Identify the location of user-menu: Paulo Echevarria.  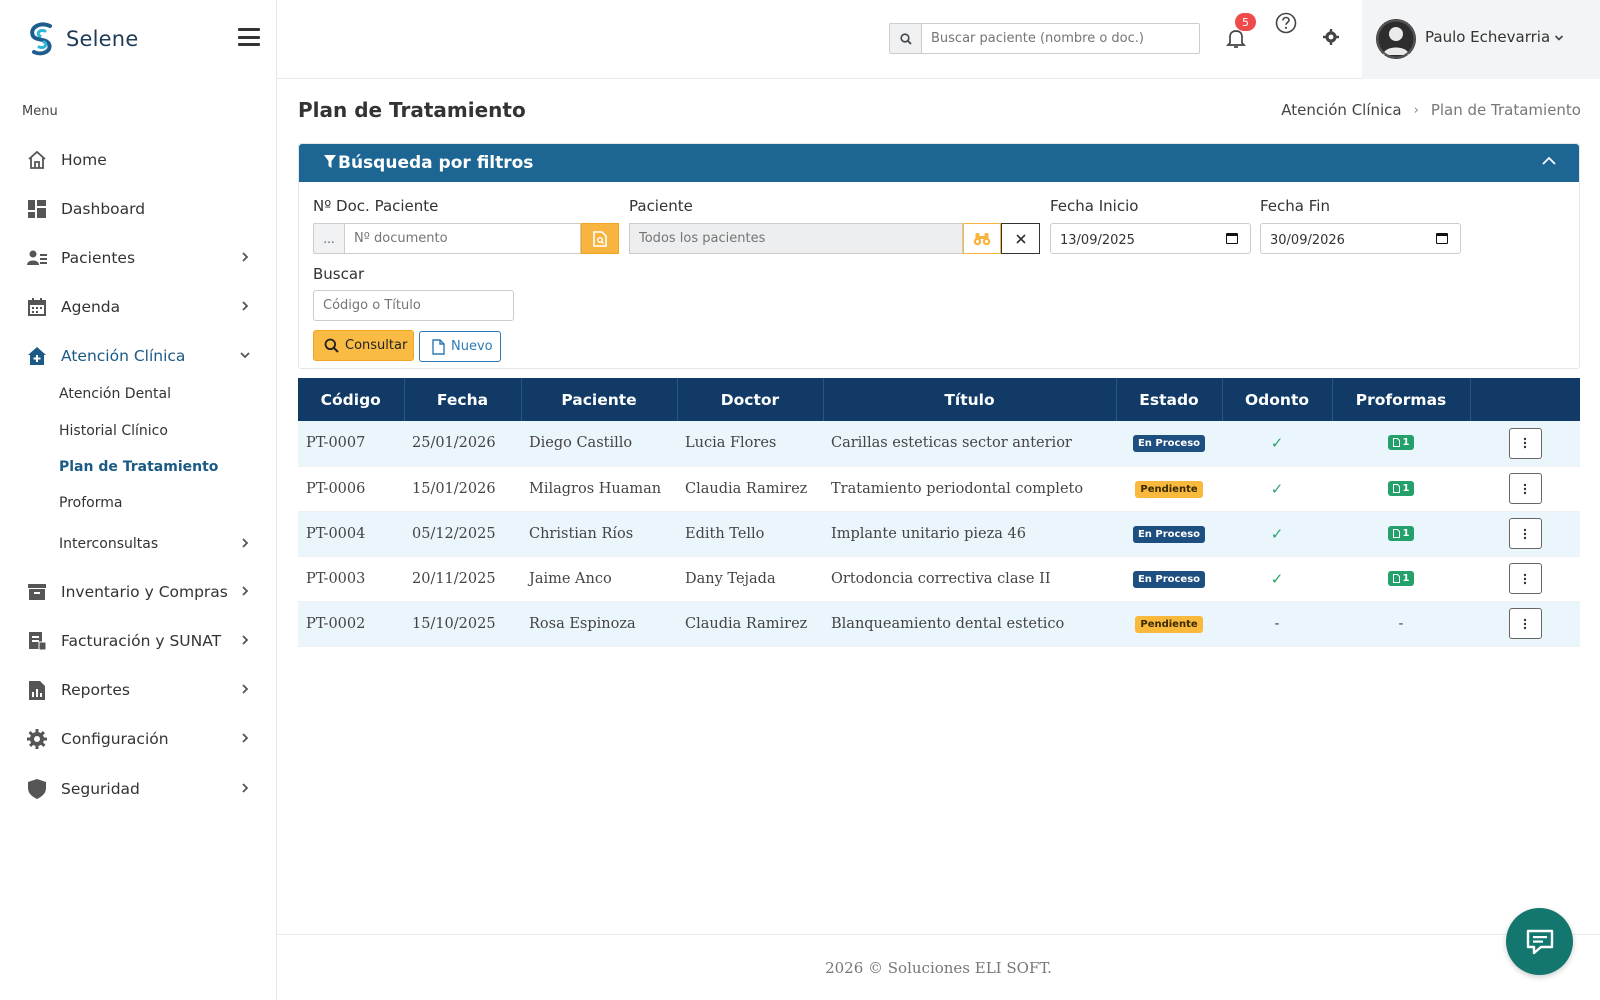
(1481, 39).